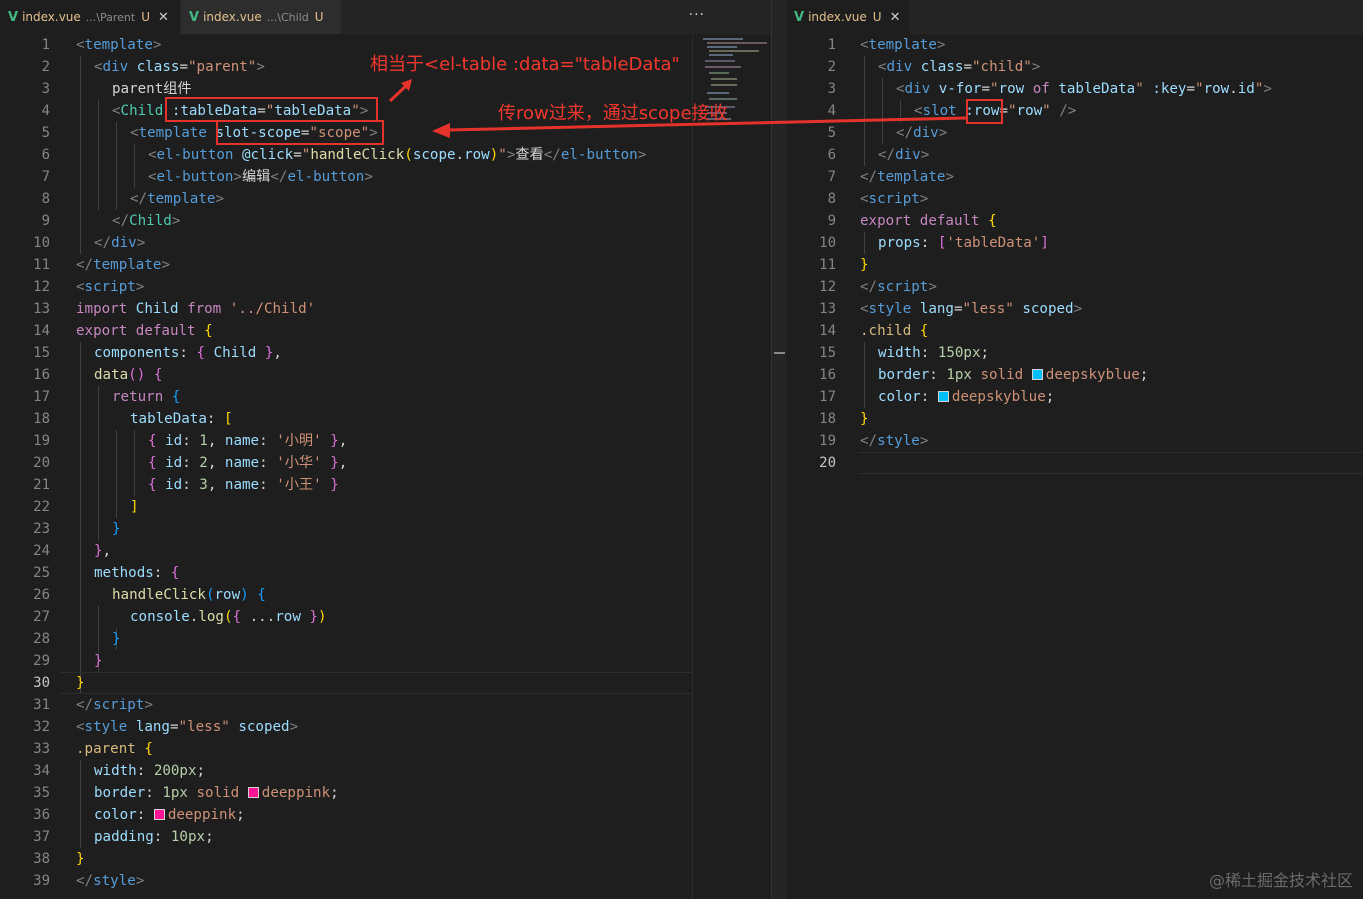 The height and width of the screenshot is (899, 1363). Describe the element at coordinates (677, 108) in the screenshot. I see `annotation-arrows` at that location.